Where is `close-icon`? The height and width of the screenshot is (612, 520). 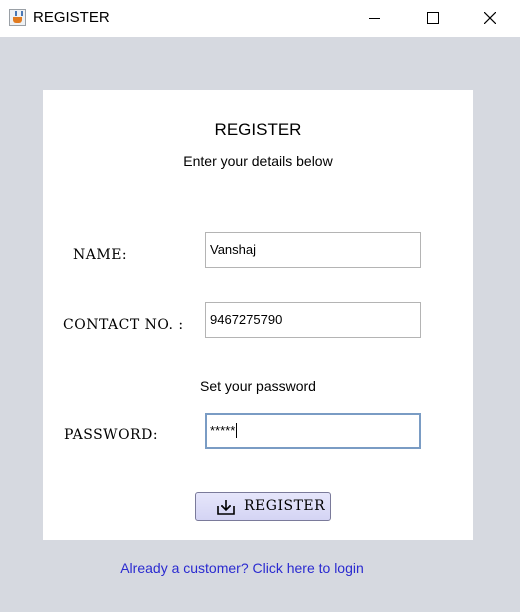 close-icon is located at coordinates (490, 18).